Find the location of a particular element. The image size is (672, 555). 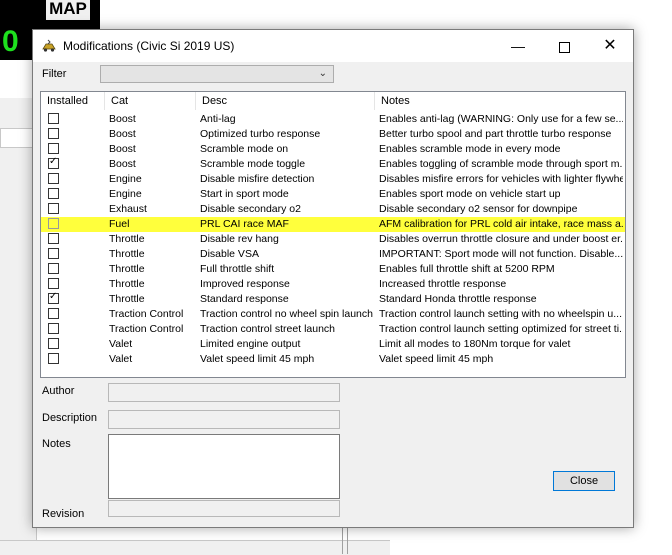

list-item-notes: Disable secondary o2 sensor for downpipe is located at coordinates (478, 209).